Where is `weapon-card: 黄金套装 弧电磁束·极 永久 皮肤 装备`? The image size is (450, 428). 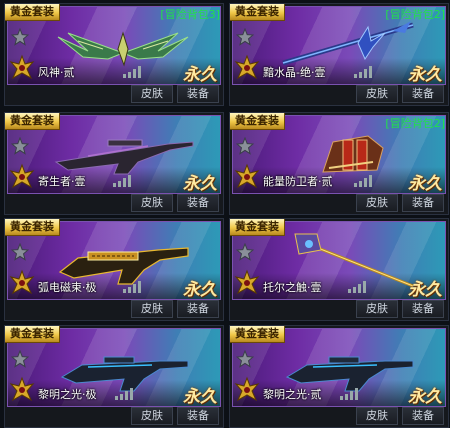 weapon-card: 黄金套装 弧电磁束·极 永久 皮肤 装备 is located at coordinates (114, 269).